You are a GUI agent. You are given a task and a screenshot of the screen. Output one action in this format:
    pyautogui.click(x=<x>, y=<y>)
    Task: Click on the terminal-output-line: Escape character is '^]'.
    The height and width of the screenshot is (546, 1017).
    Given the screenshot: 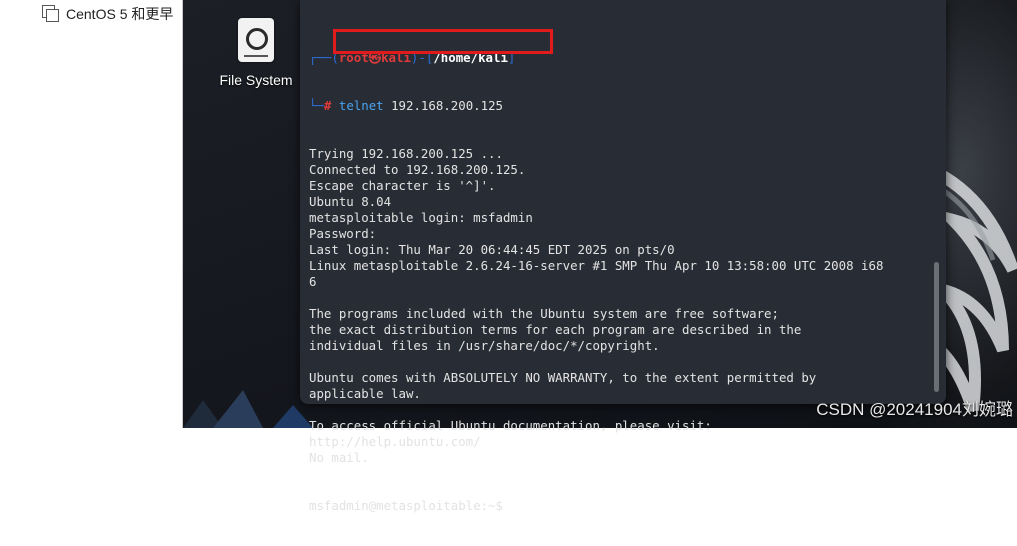 What is the action you would take?
    pyautogui.click(x=402, y=185)
    